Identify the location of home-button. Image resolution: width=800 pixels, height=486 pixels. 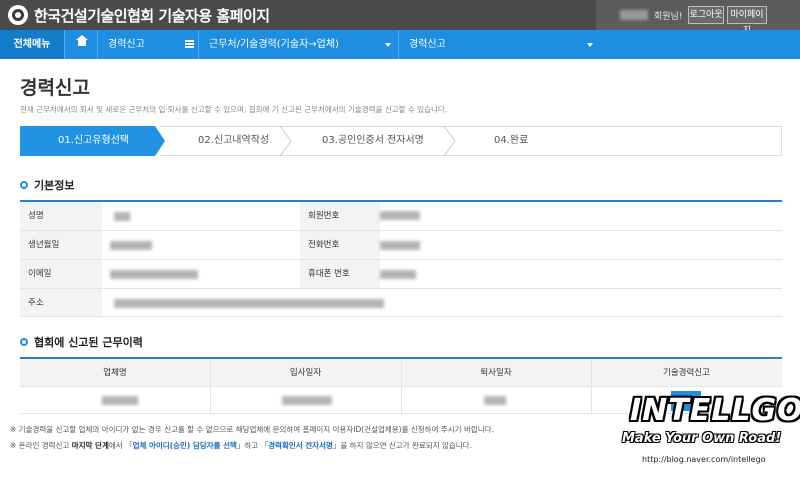
(81, 44).